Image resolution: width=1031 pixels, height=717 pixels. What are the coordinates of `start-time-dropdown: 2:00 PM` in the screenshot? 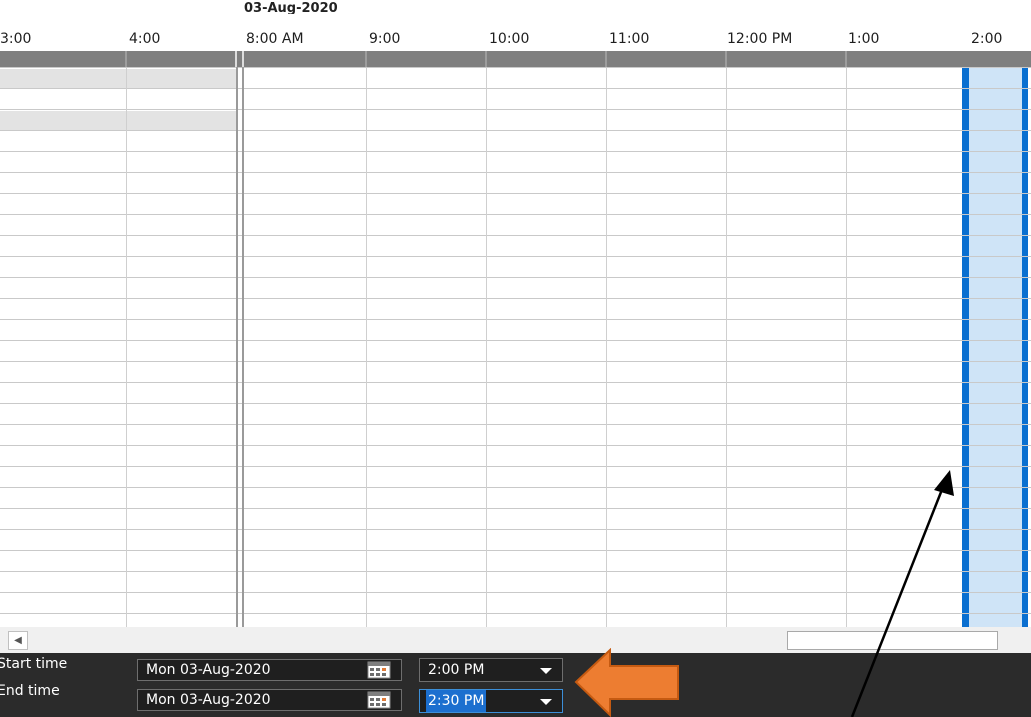 It's located at (491, 670).